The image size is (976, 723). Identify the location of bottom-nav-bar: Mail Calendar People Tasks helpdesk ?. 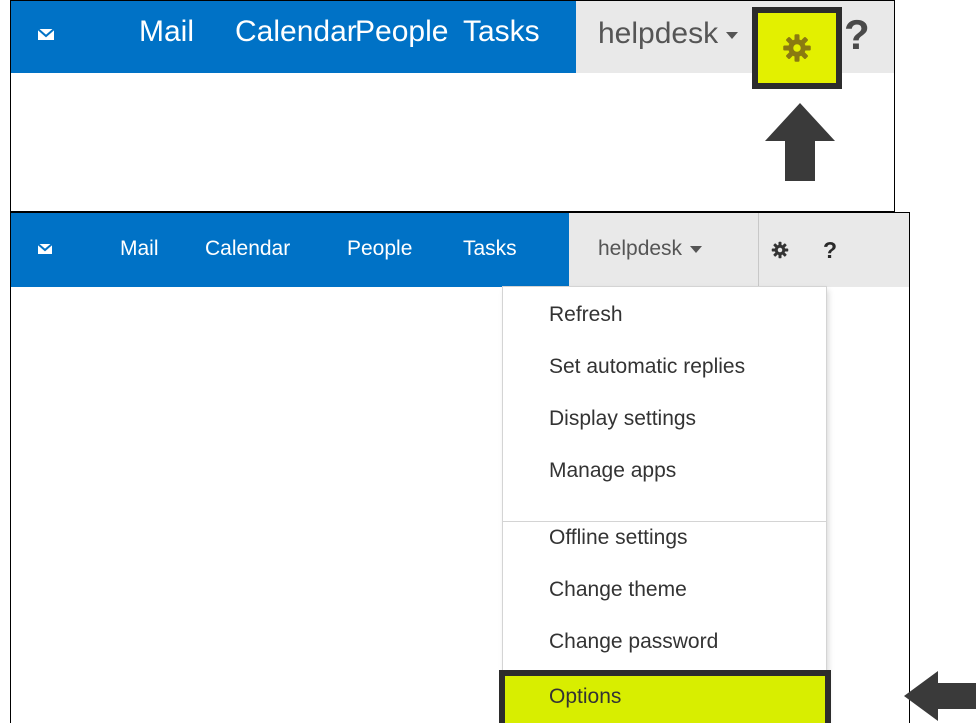
(460, 258).